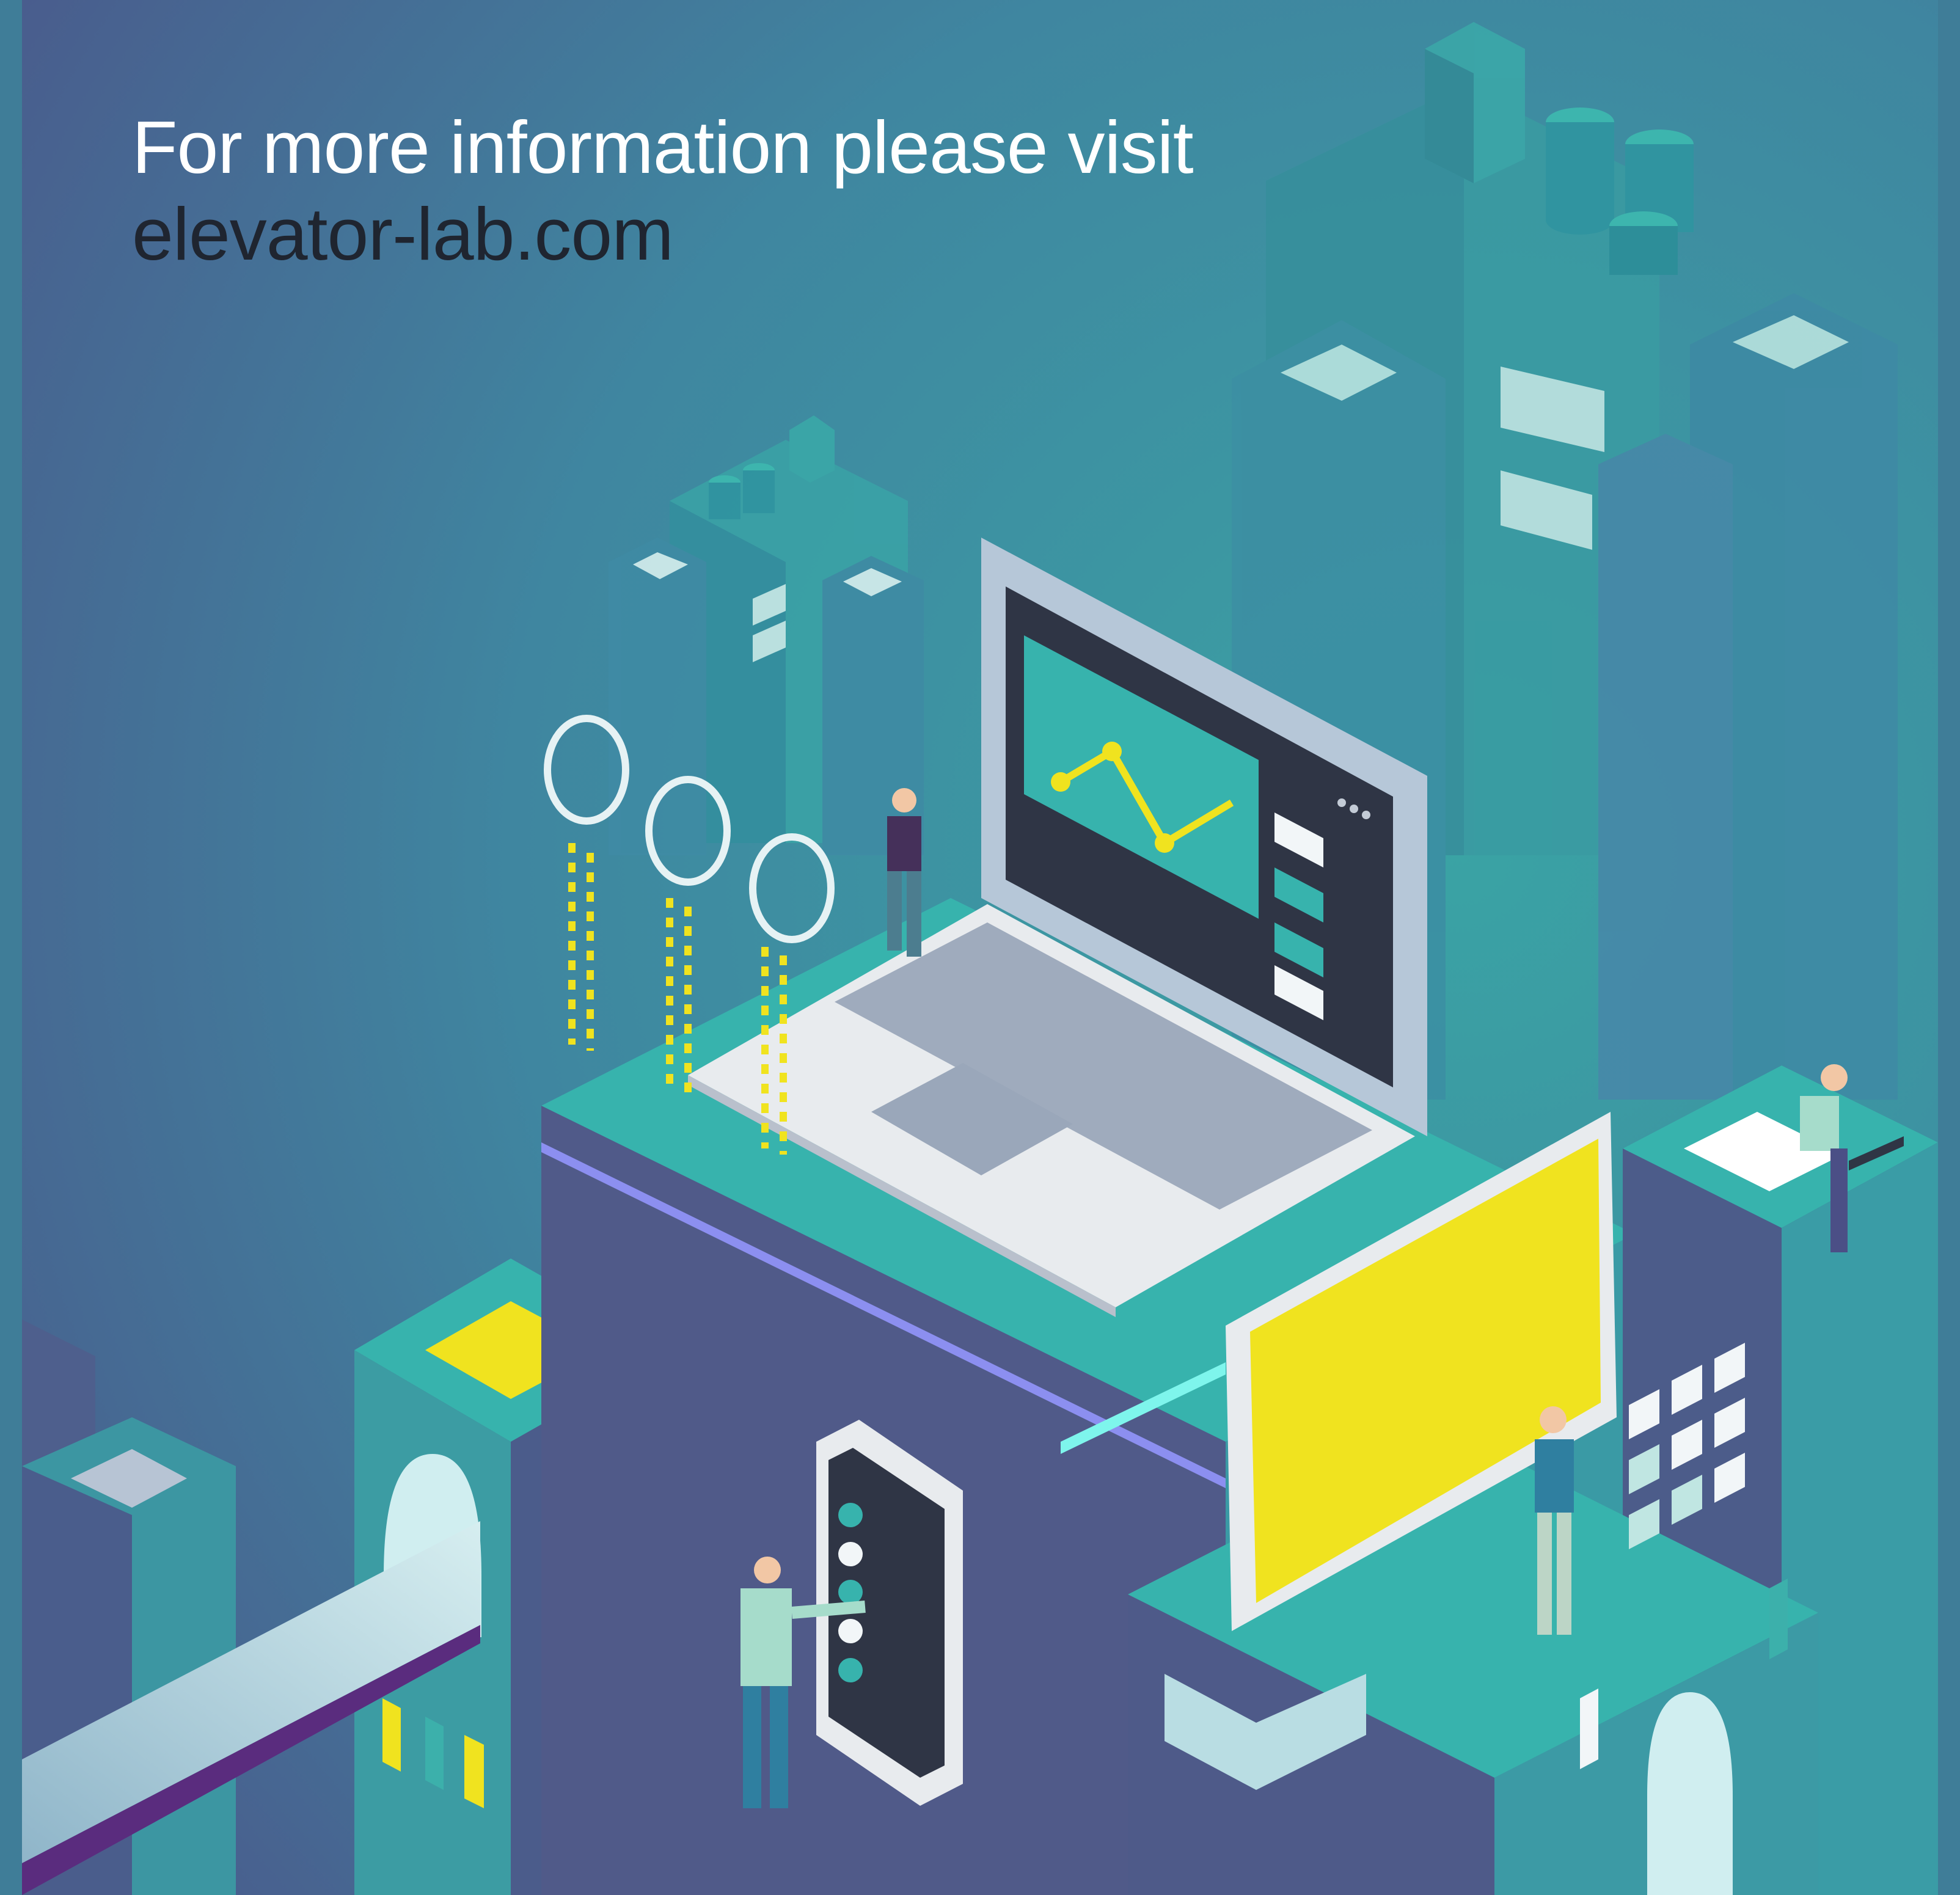  What do you see at coordinates (662, 234) in the screenshot?
I see `website-link: elevator-lab.com` at bounding box center [662, 234].